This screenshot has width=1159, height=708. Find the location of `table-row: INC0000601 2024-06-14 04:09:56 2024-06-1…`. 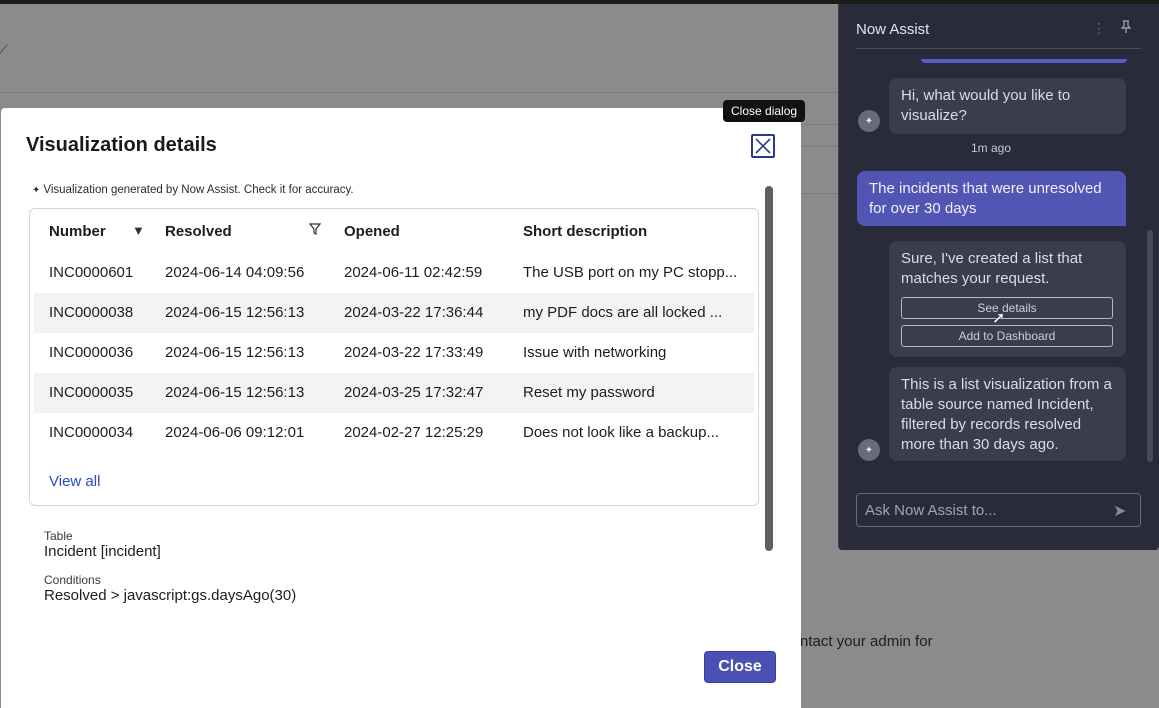

table-row: INC0000601 2024-06-14 04:09:56 2024-06-1… is located at coordinates (394, 273).